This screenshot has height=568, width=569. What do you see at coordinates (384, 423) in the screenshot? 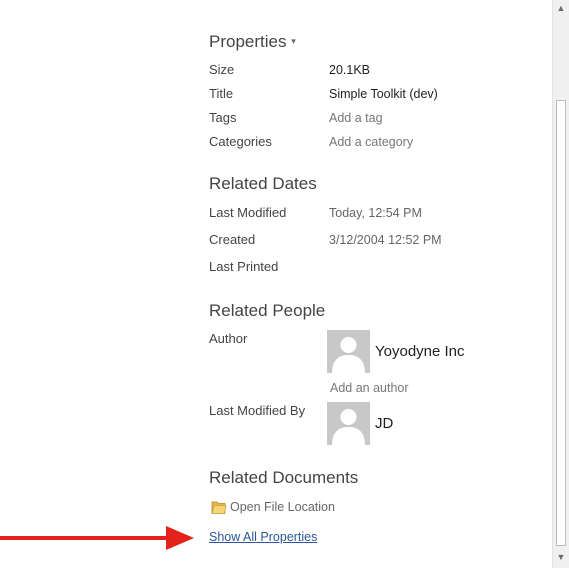
I see `last-modified-by-name: JD` at bounding box center [384, 423].